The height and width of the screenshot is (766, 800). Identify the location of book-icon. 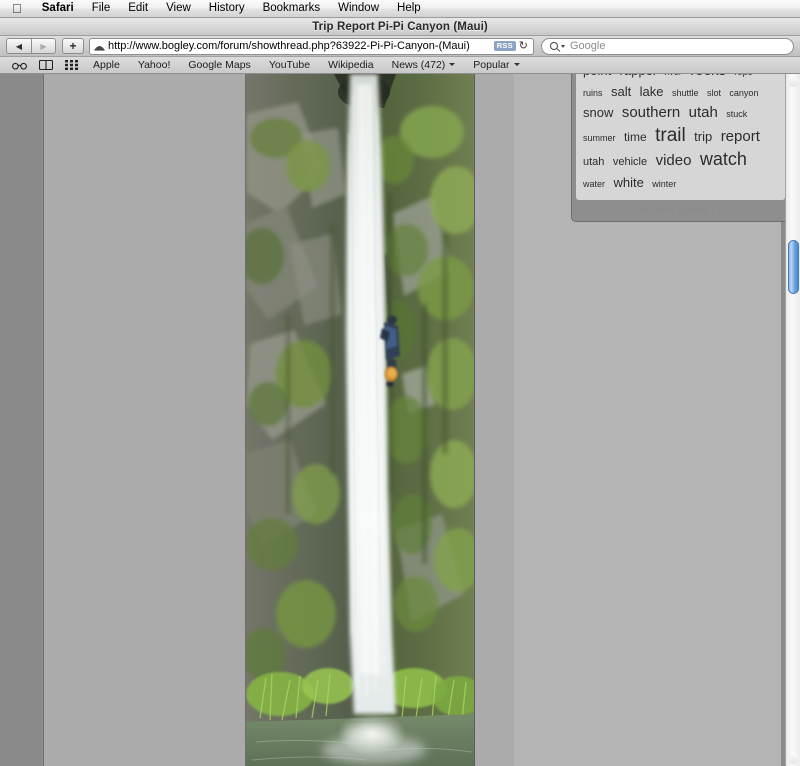
(46, 65).